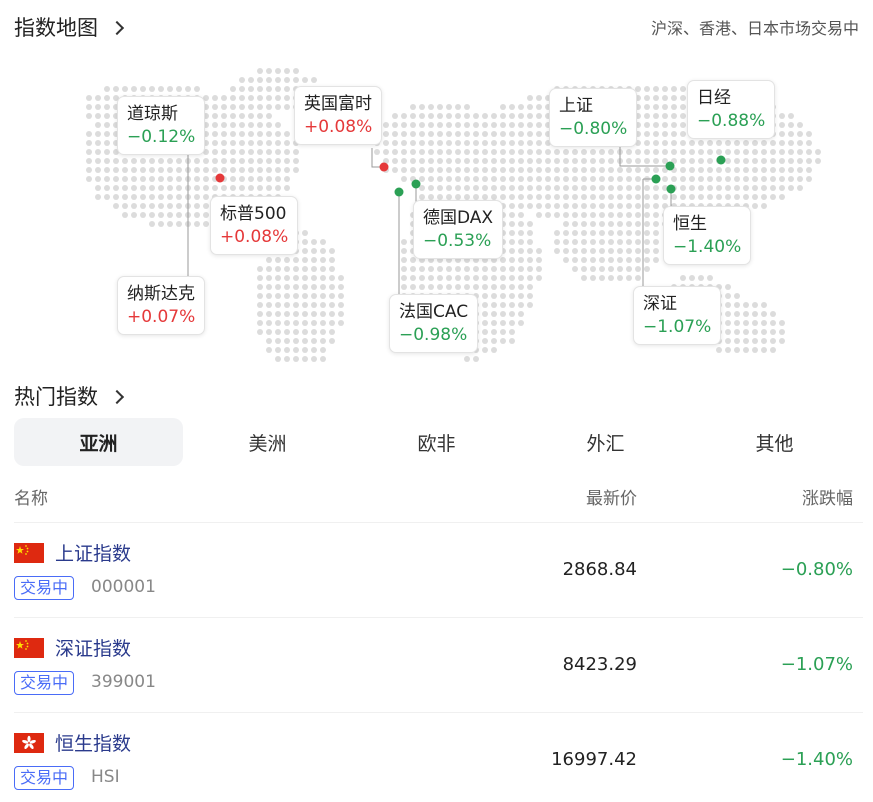 This screenshot has width=873, height=802. What do you see at coordinates (93, 552) in the screenshot?
I see `index-name: 上证指数` at bounding box center [93, 552].